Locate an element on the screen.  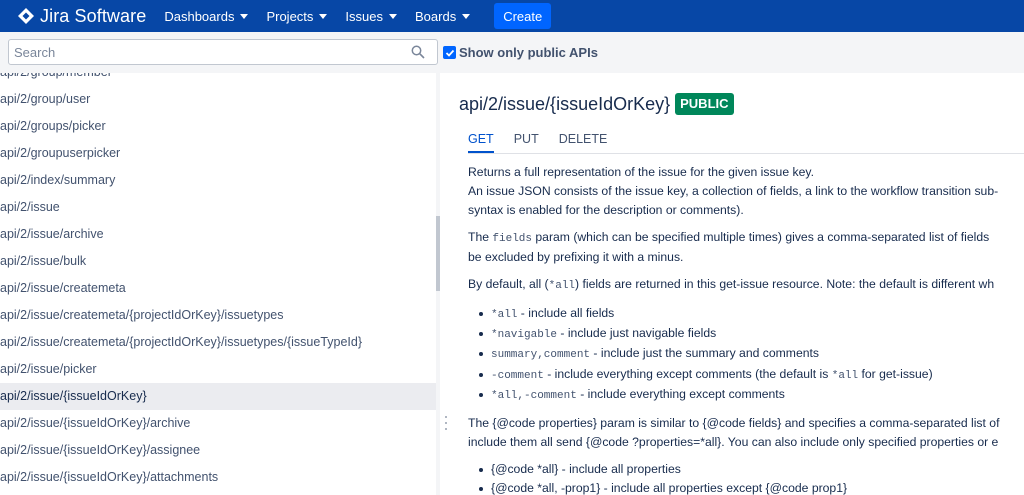
create-button: Create is located at coordinates (523, 16).